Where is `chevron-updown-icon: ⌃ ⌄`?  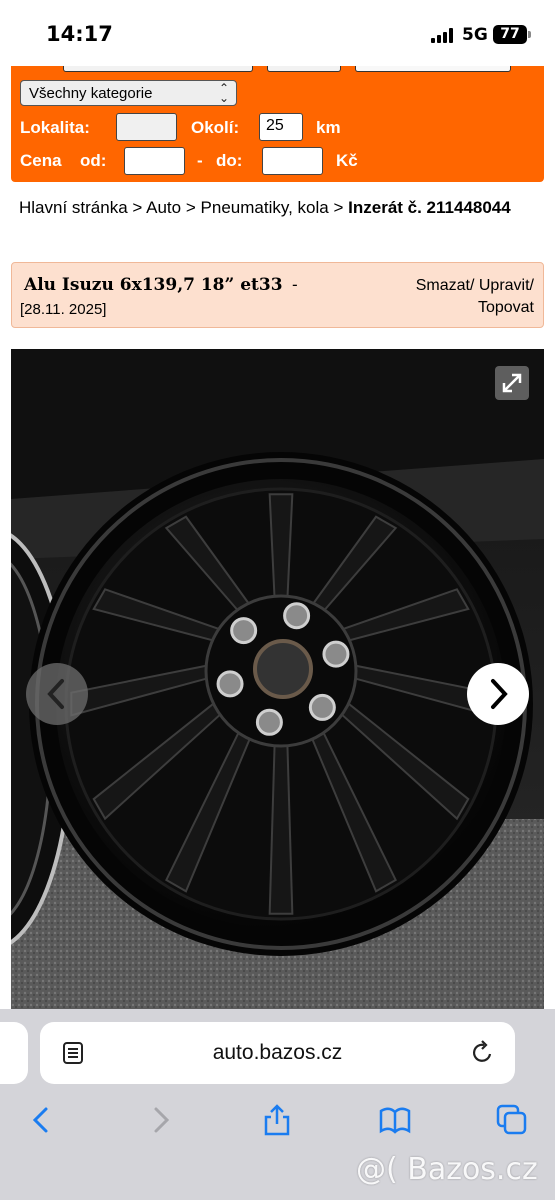
chevron-updown-icon: ⌃ ⌄ is located at coordinates (223, 93).